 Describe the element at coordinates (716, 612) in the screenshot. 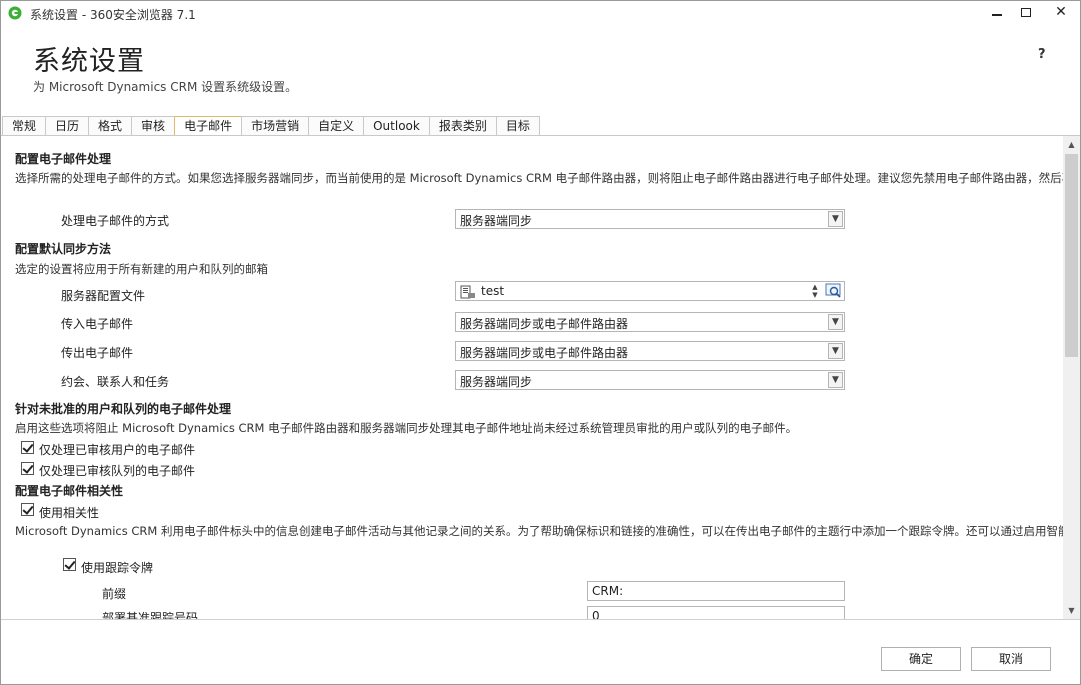

I see `deploy-base-input: 0` at that location.